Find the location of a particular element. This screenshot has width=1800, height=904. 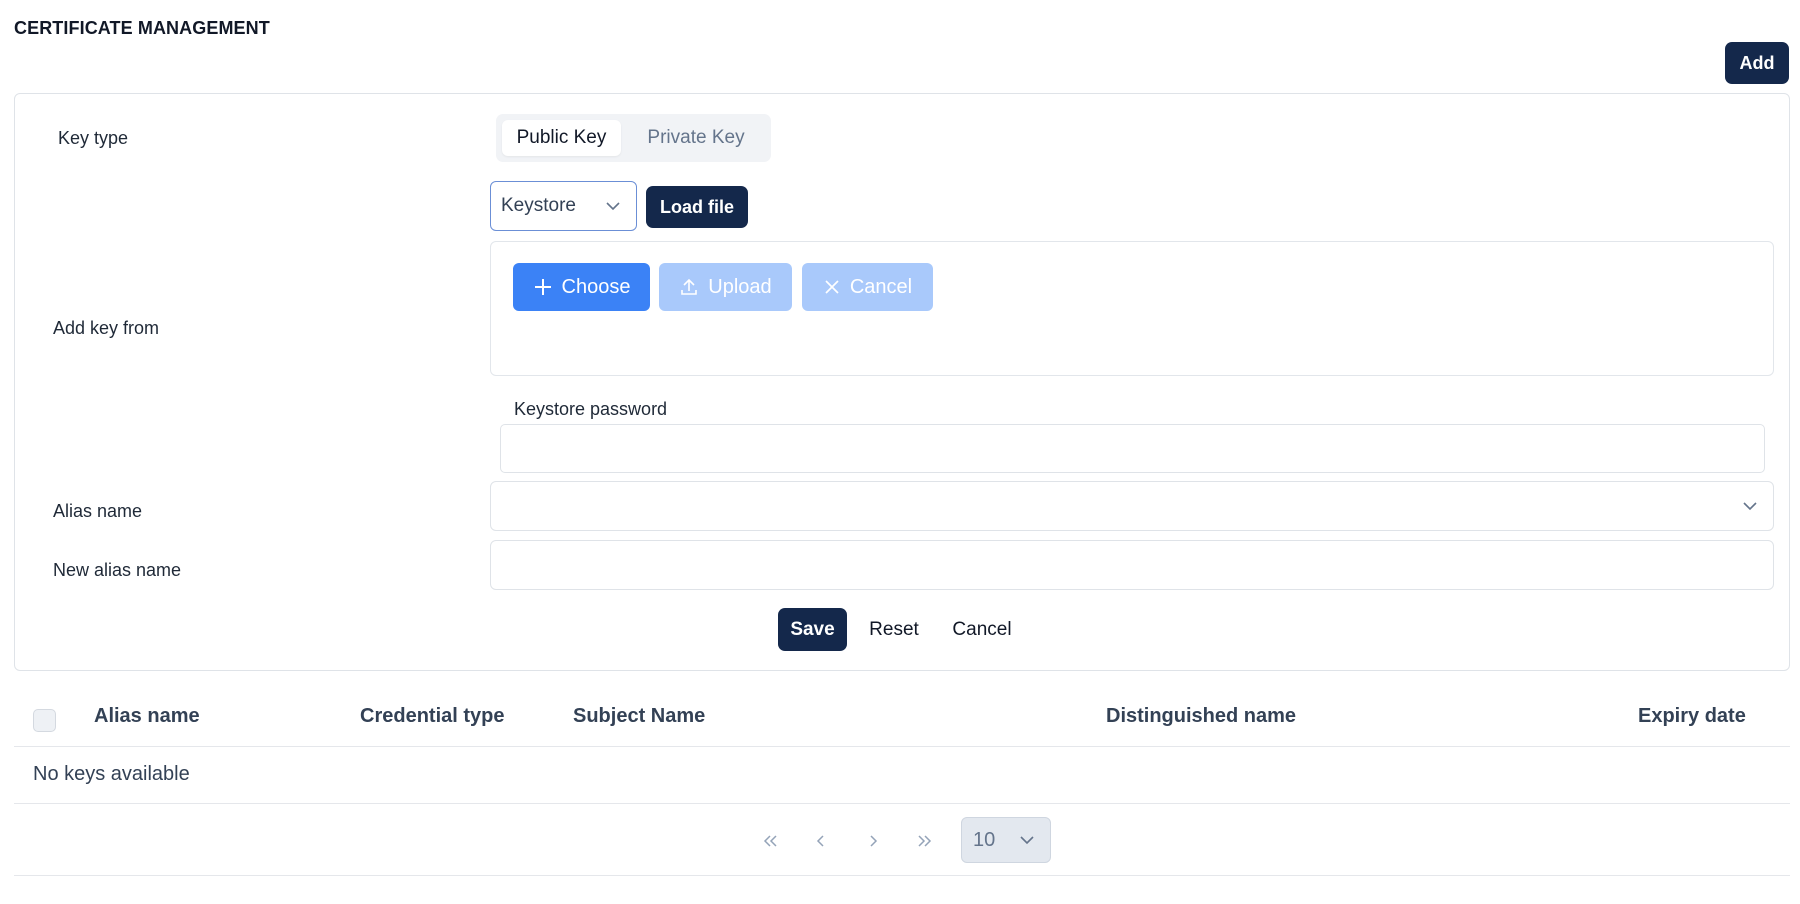

pagination is located at coordinates (902, 840).